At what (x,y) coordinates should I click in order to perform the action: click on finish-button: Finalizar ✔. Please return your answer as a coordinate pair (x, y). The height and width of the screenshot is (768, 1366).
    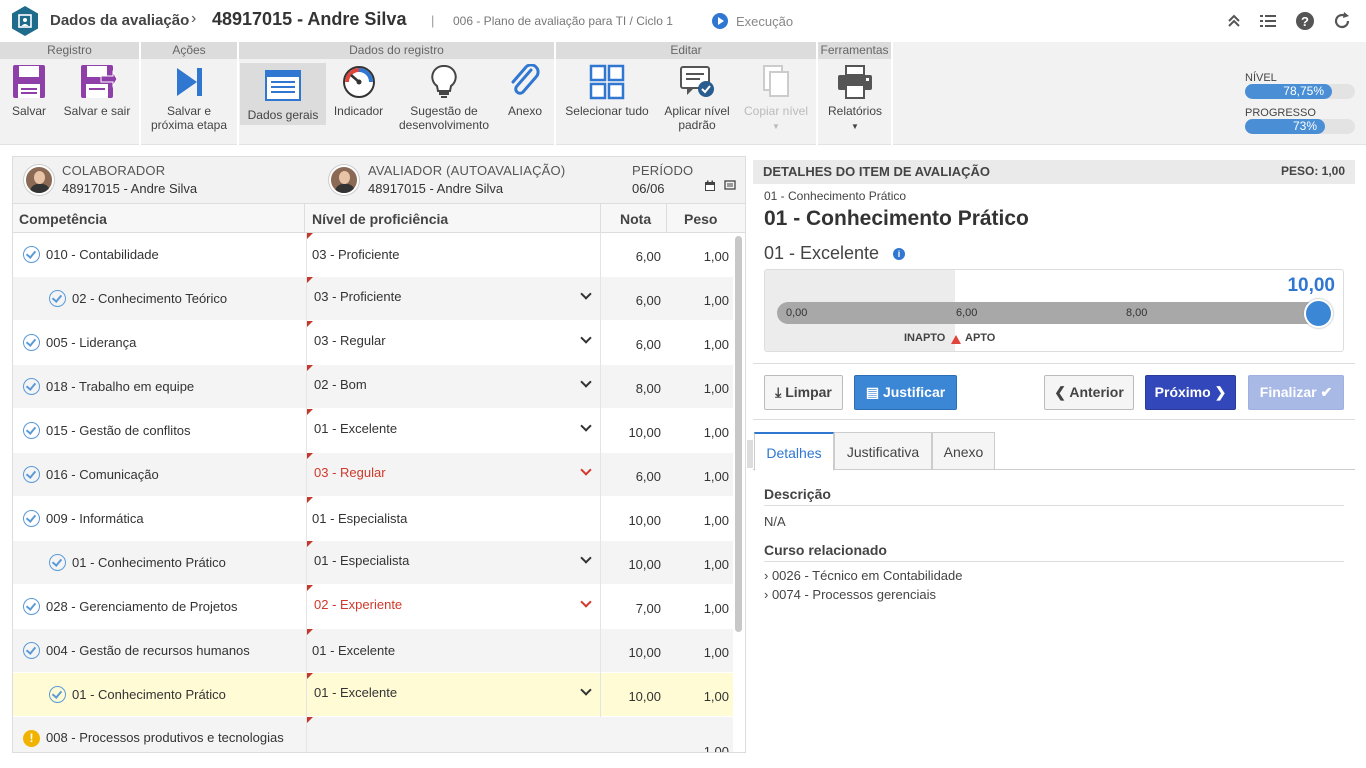
    Looking at the image, I should click on (1296, 392).